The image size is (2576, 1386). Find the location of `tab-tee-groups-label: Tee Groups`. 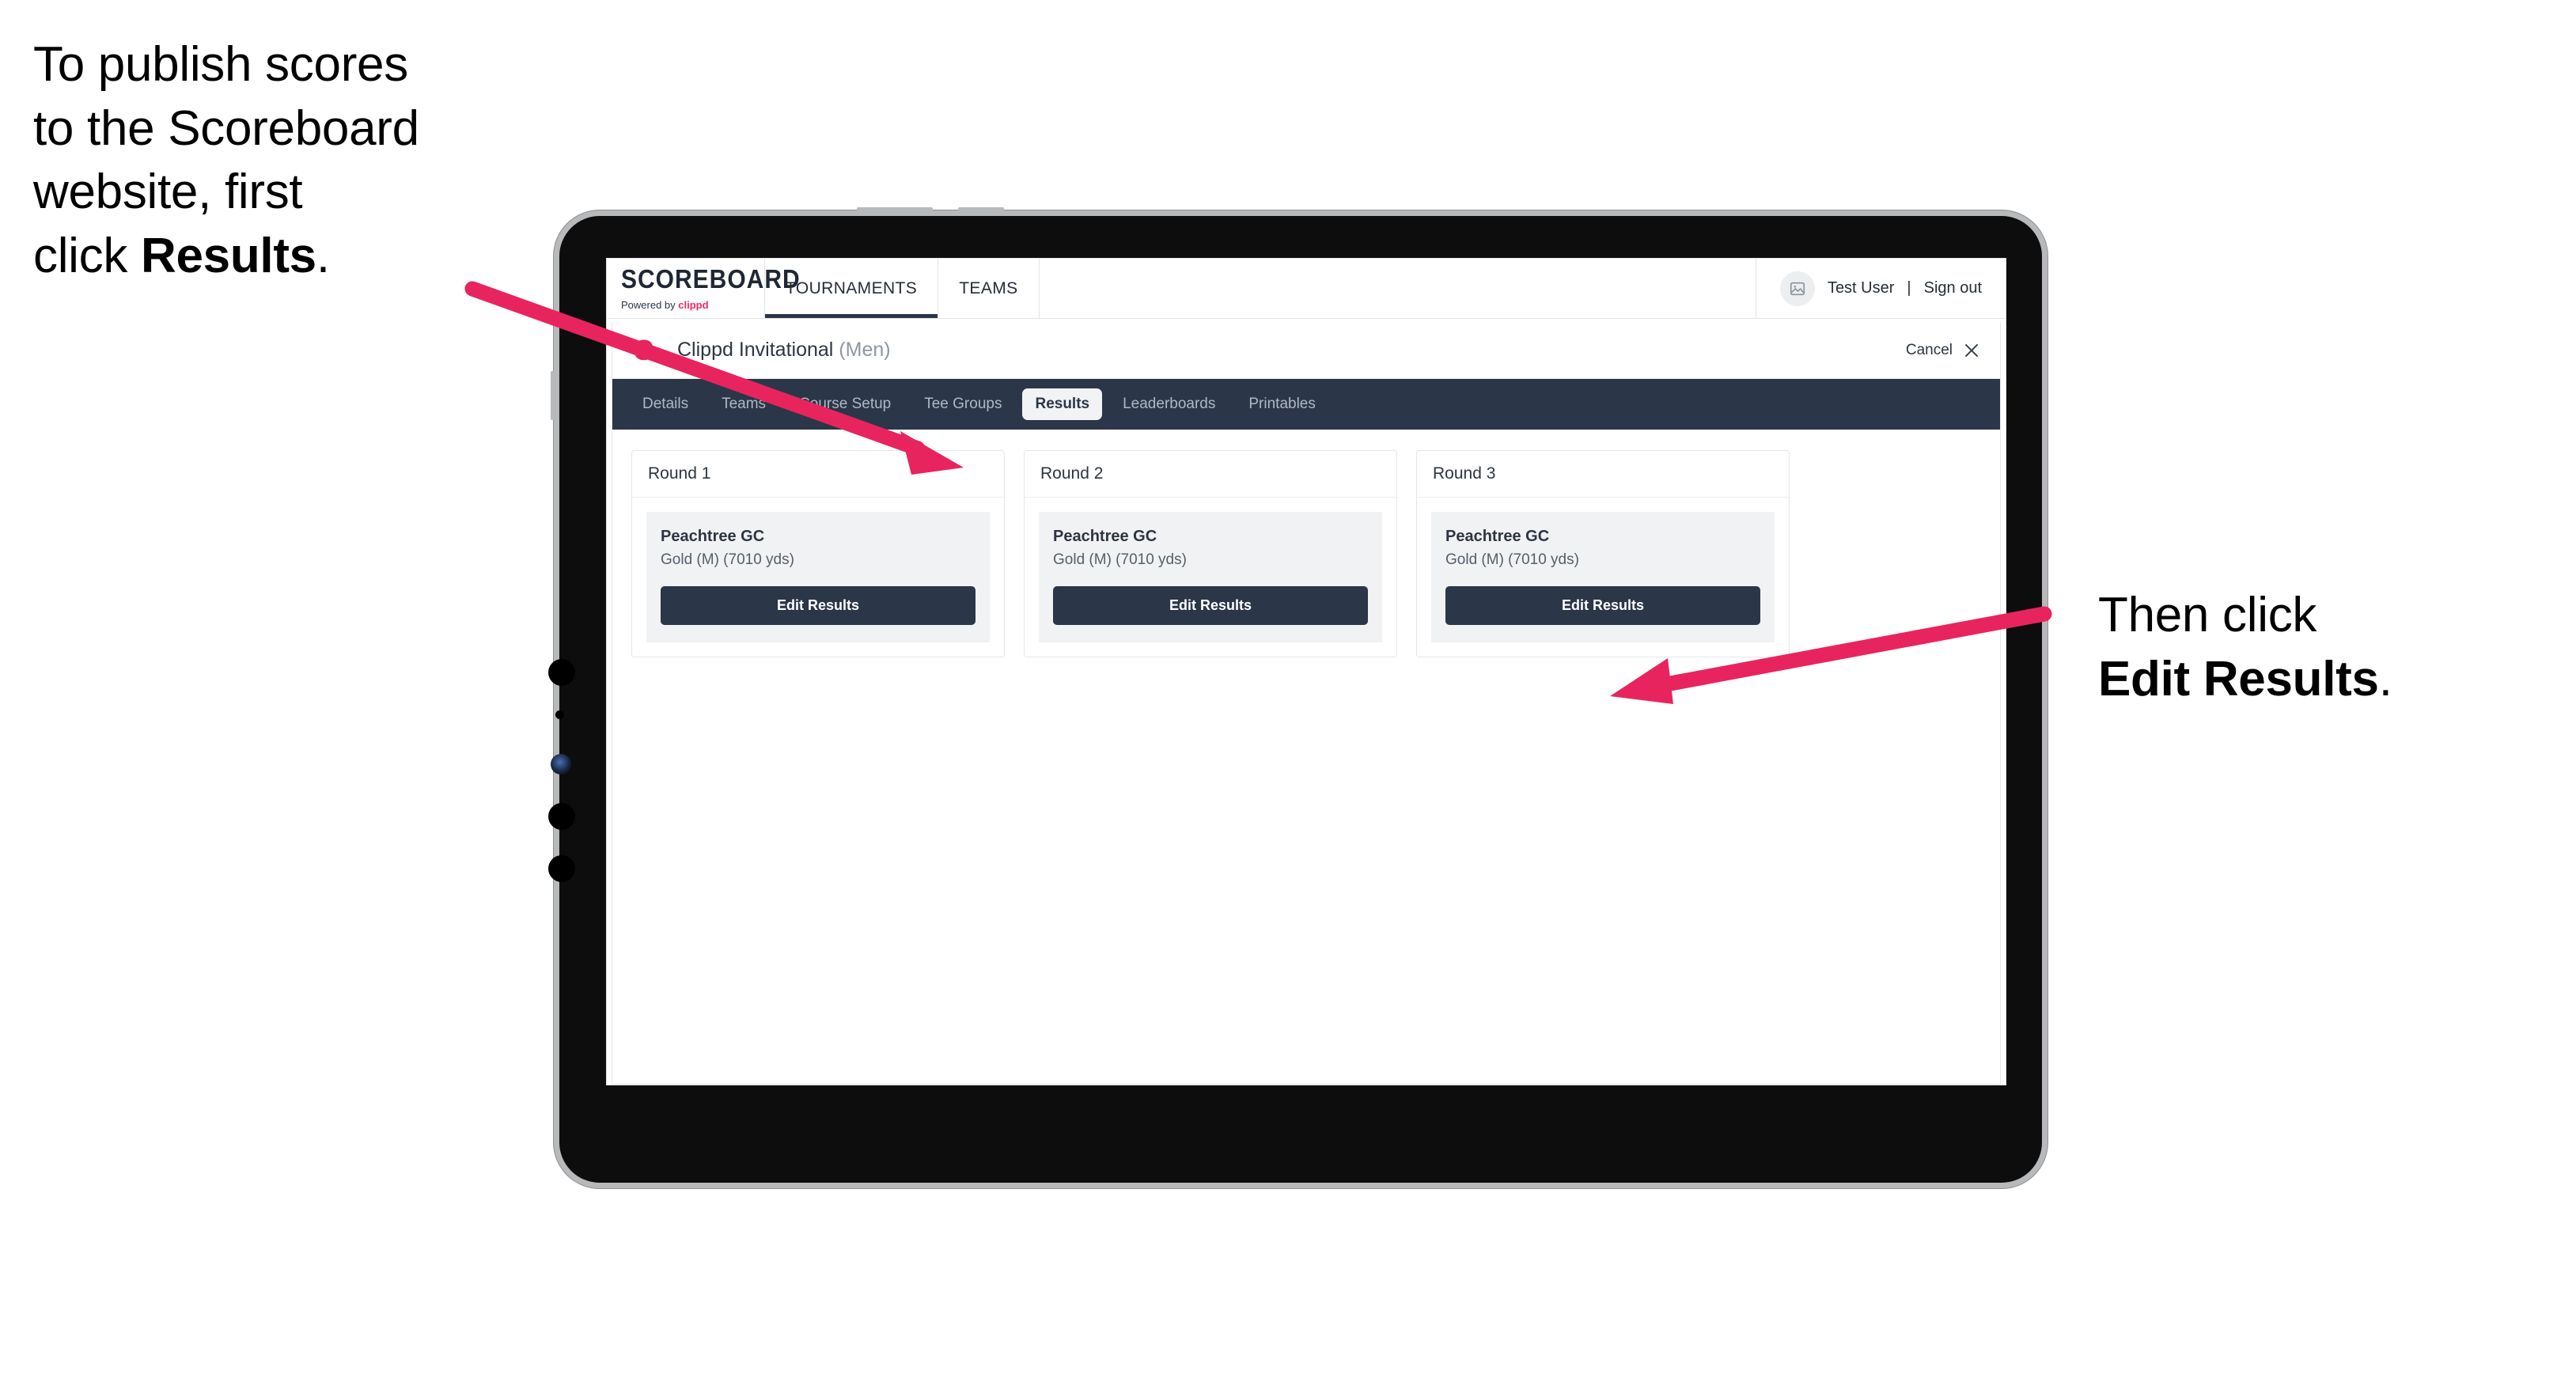

tab-tee-groups-label: Tee Groups is located at coordinates (963, 404).